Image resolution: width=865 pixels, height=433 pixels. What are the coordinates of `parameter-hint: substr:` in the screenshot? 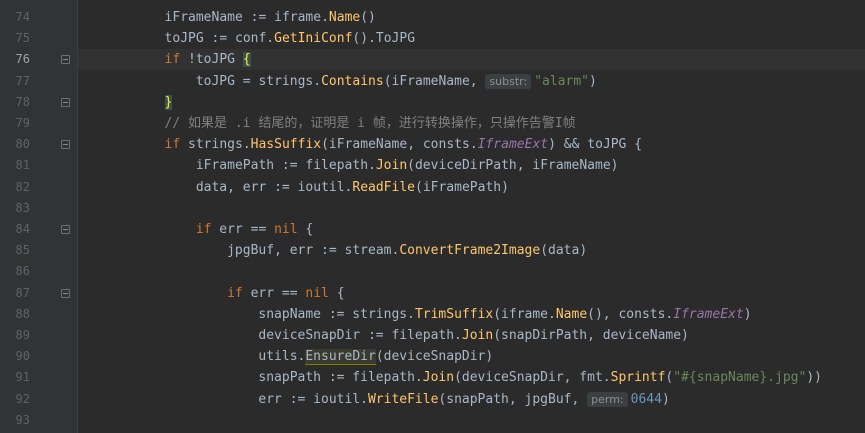 It's located at (508, 81).